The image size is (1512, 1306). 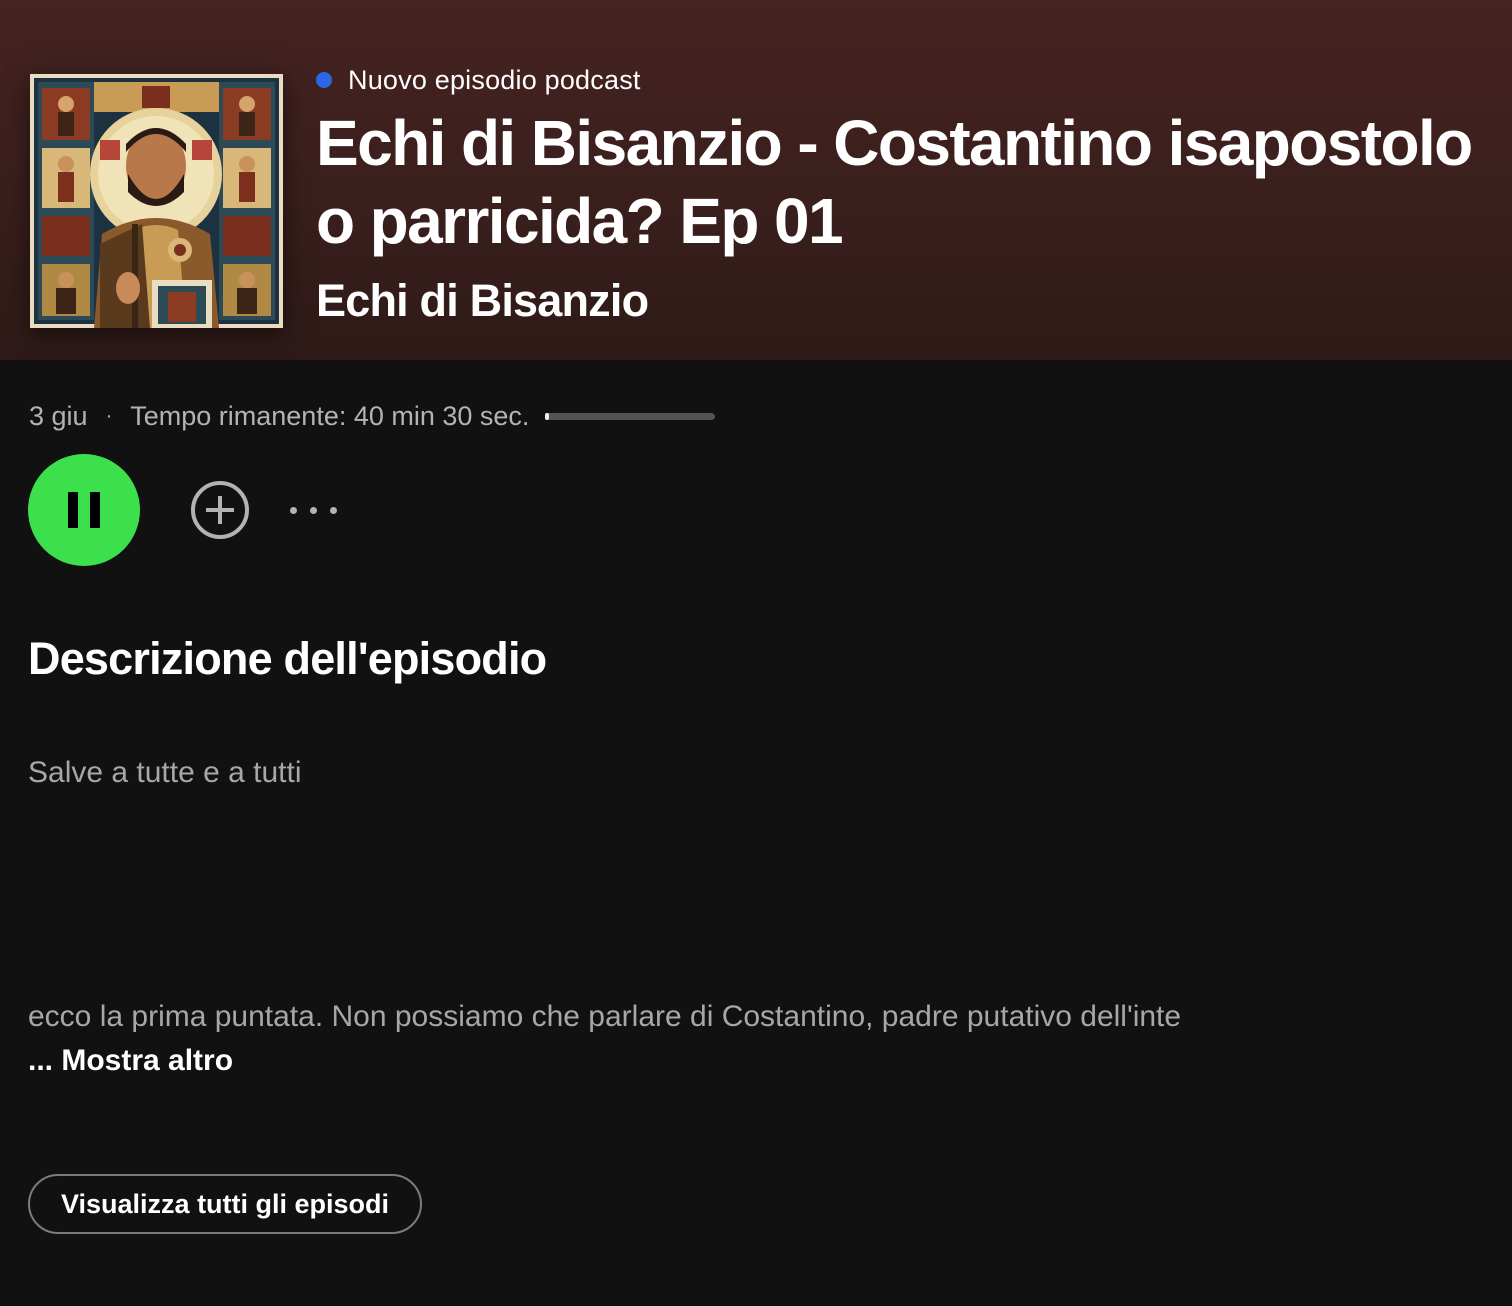 What do you see at coordinates (630, 416) in the screenshot?
I see `progress-bar` at bounding box center [630, 416].